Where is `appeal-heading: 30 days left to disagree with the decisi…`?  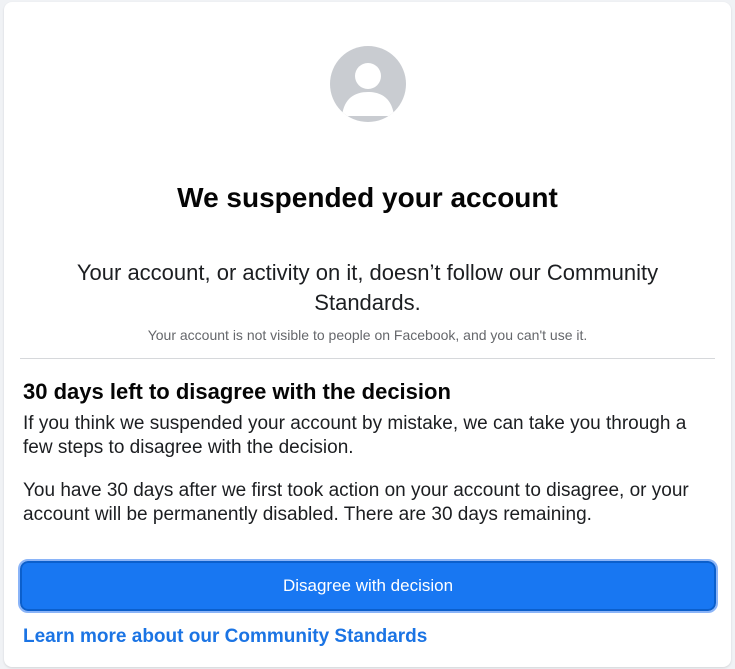 appeal-heading: 30 days left to disagree with the decisi… is located at coordinates (237, 391).